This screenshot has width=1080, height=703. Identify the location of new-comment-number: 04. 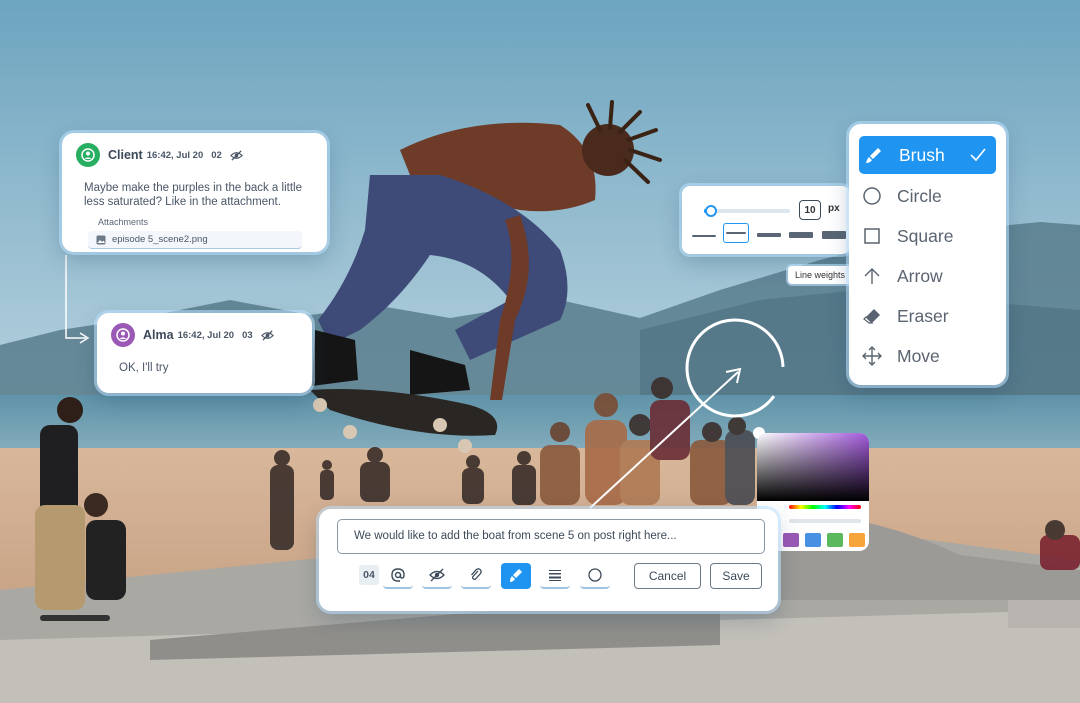
(369, 575).